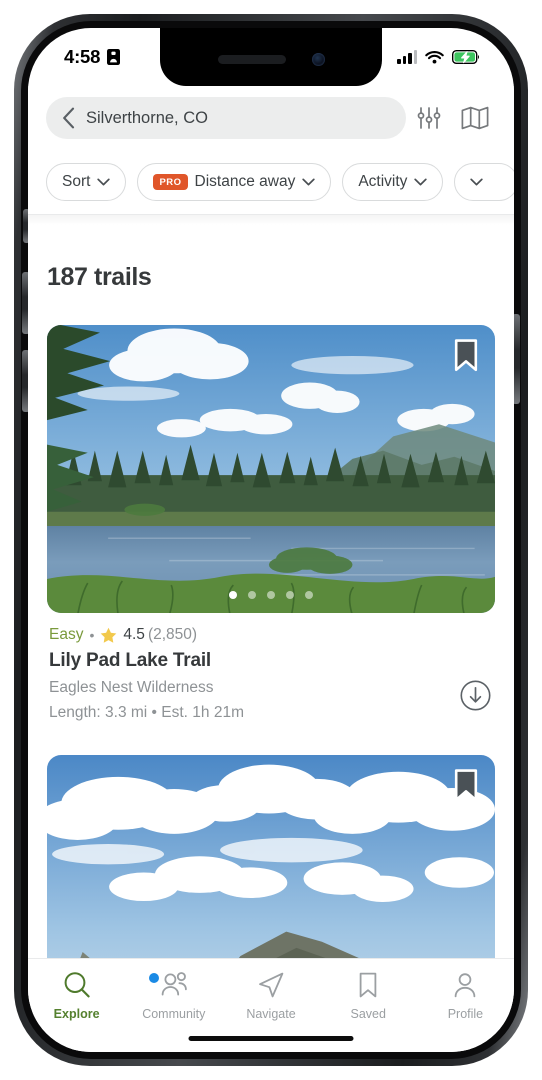  I want to click on wifi-icon, so click(434, 57).